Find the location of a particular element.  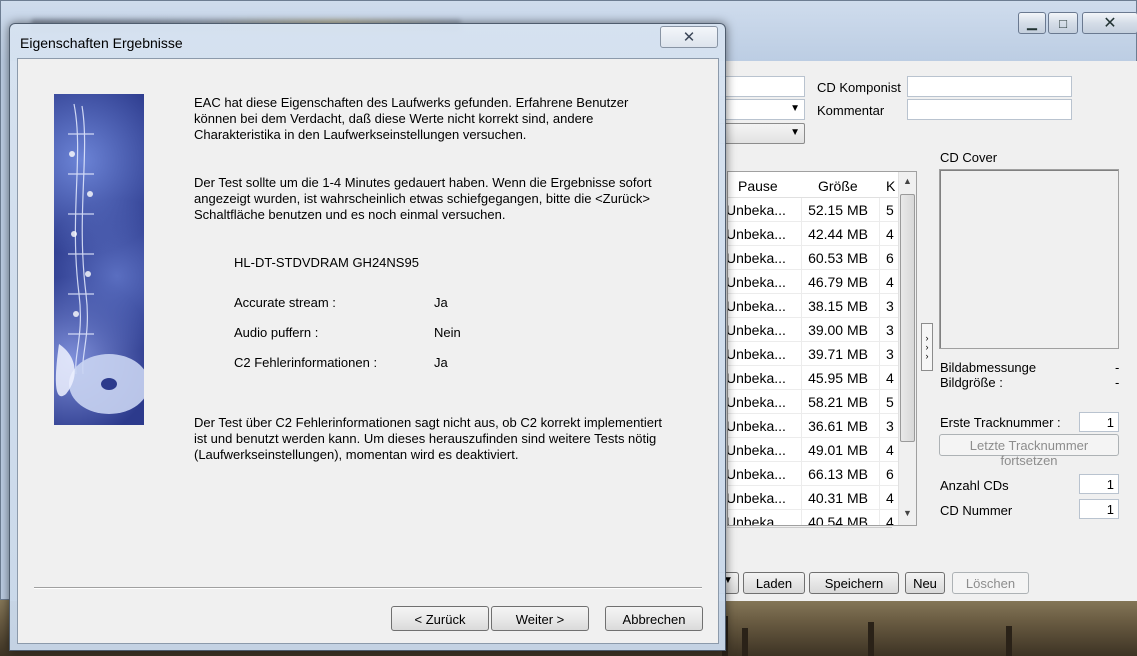

table-row: Unbeka... 42.44 MB 4 is located at coordinates (814, 234).